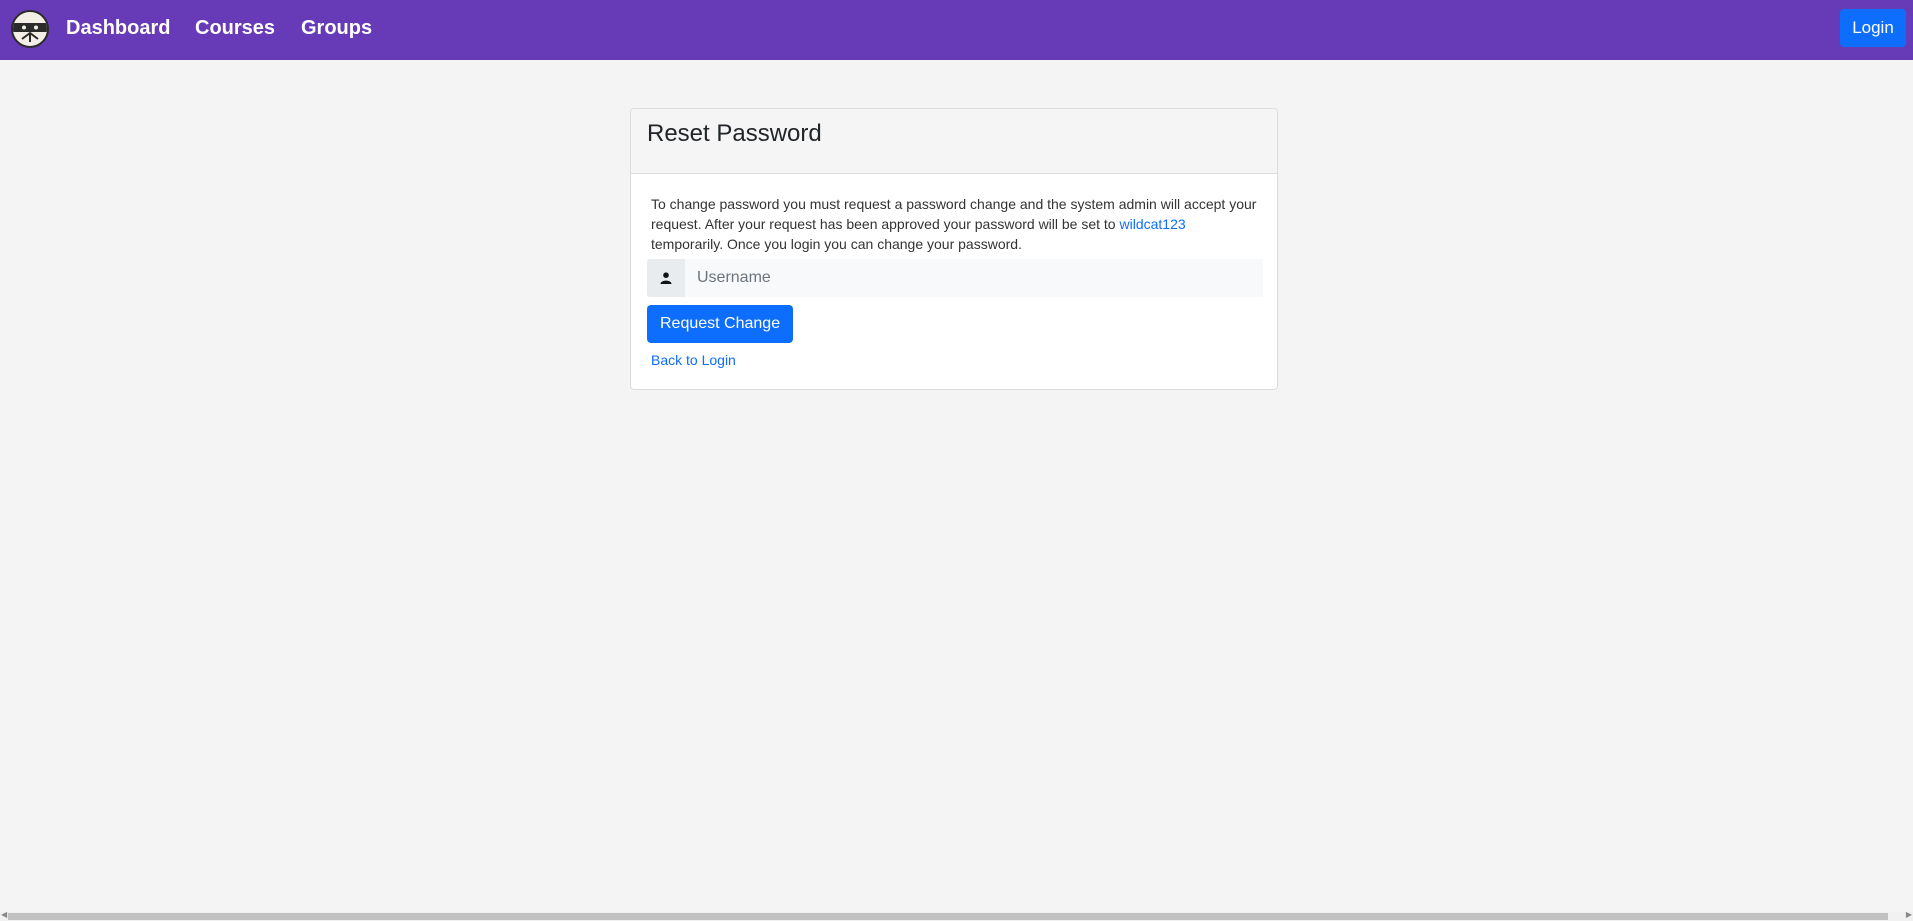 The height and width of the screenshot is (921, 1913). I want to click on top-navbar: Dashboard Courses Groups Login, so click(956, 30).